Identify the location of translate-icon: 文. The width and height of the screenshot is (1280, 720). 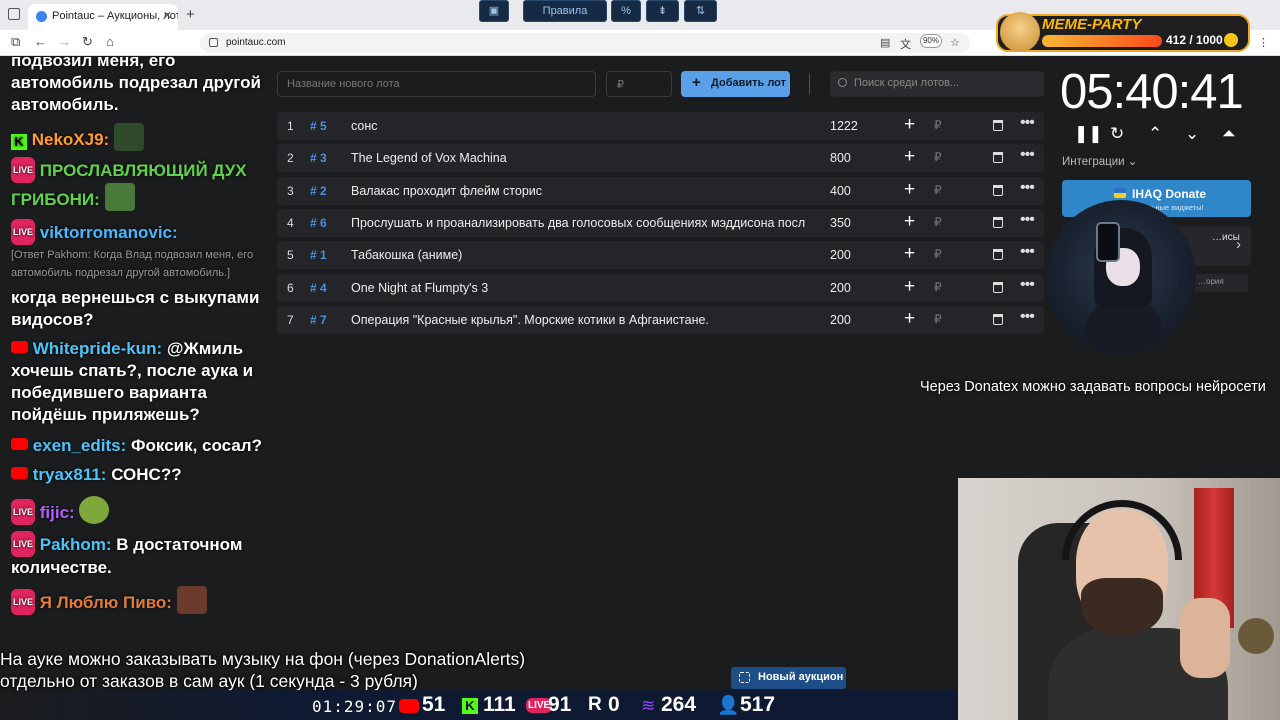
(905, 44).